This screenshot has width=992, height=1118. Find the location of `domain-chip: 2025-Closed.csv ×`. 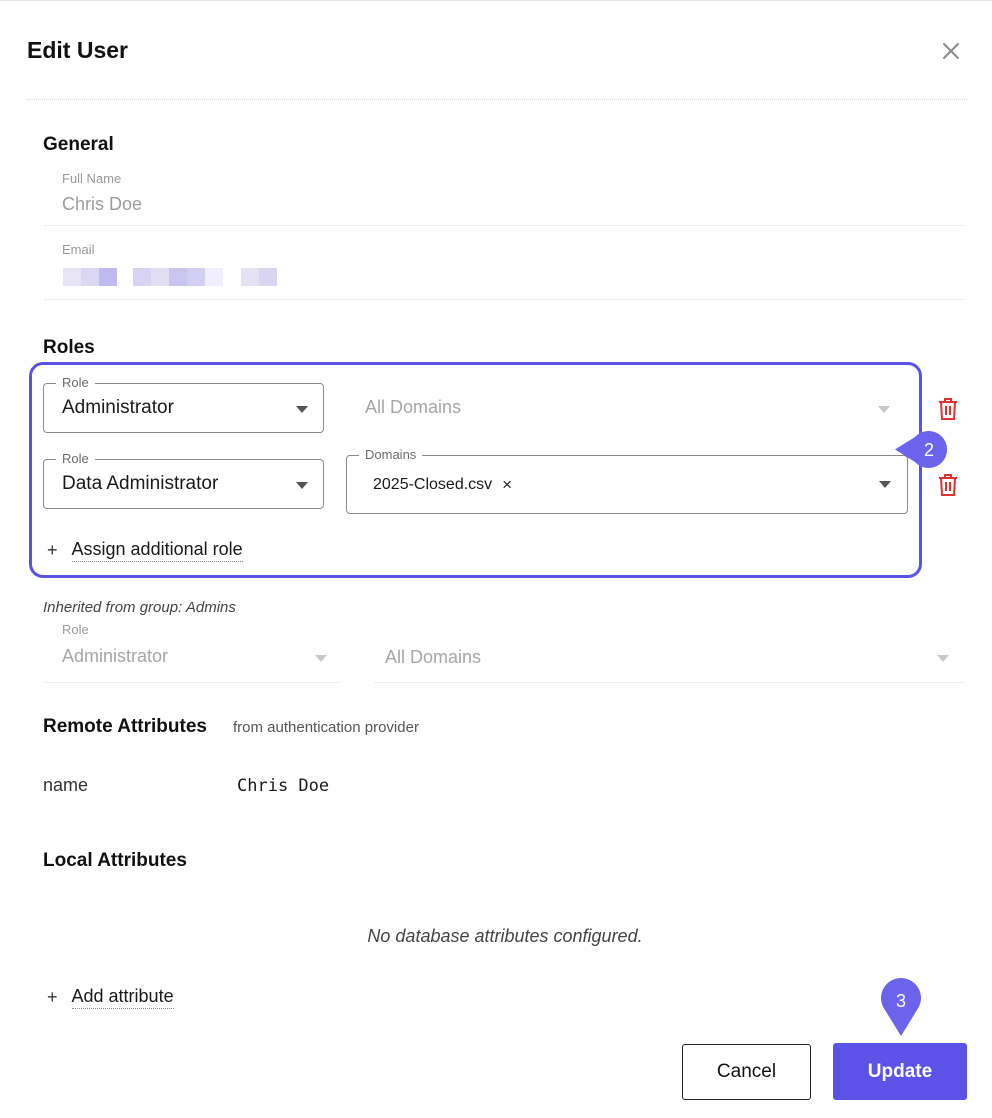

domain-chip: 2025-Closed.csv × is located at coordinates (442, 485).